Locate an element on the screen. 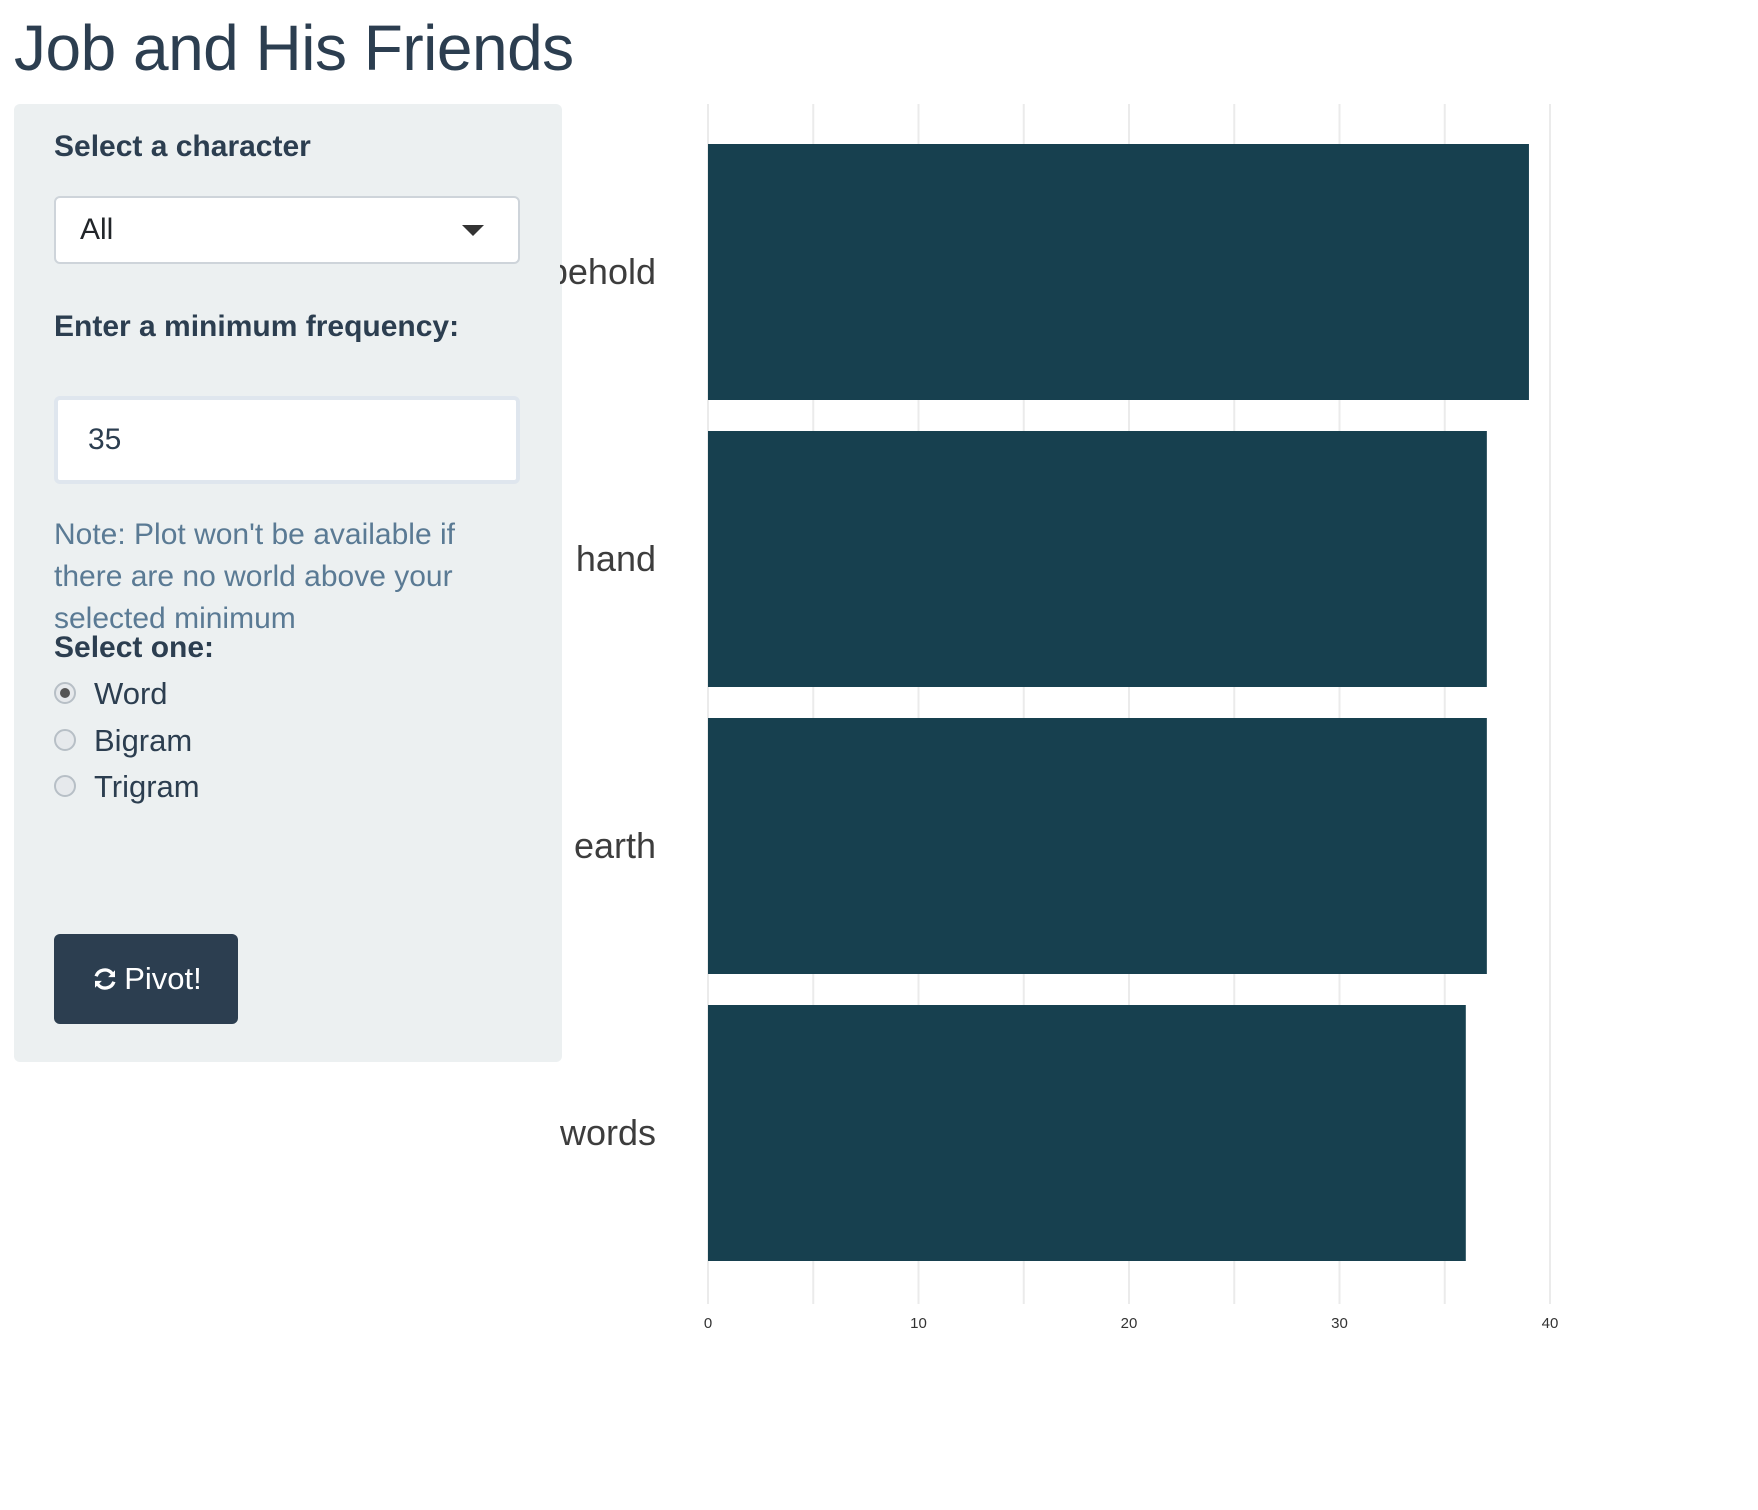 The height and width of the screenshot is (1510, 1758). radio-word-label: Word is located at coordinates (131, 693).